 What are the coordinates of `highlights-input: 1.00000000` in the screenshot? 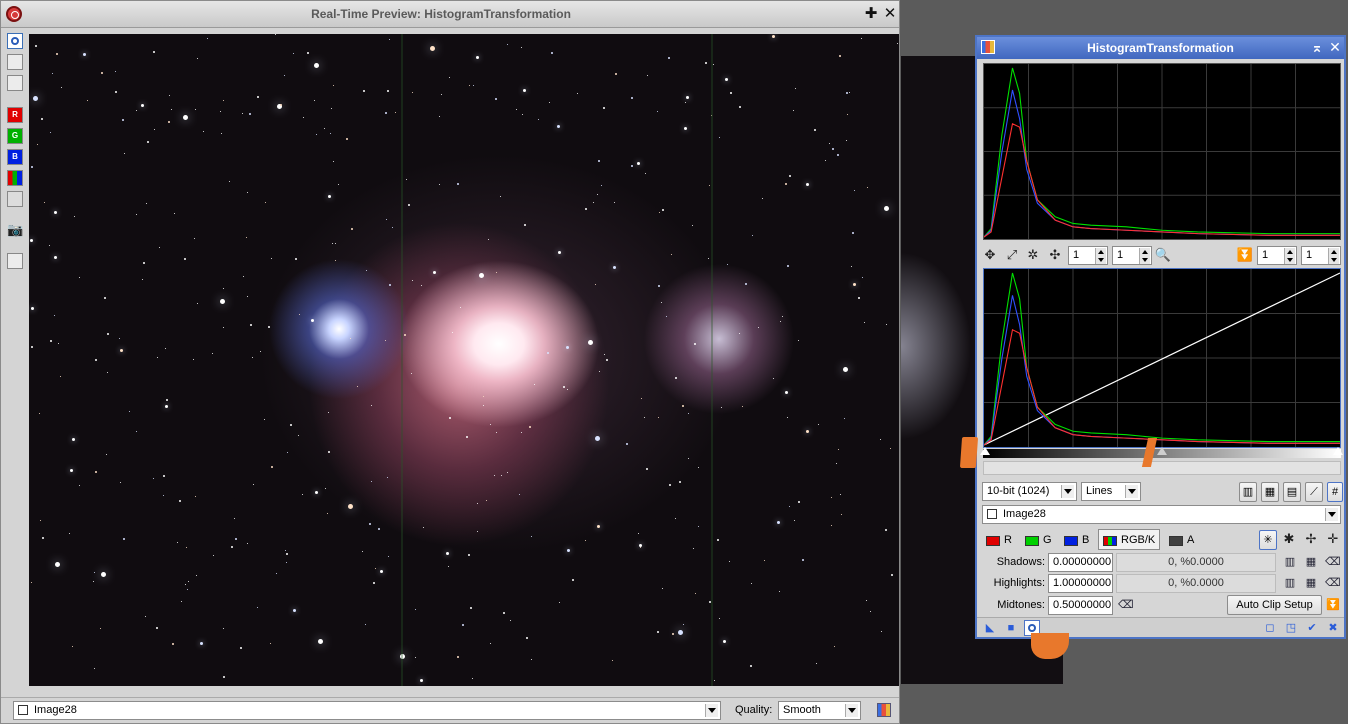 It's located at (1080, 583).